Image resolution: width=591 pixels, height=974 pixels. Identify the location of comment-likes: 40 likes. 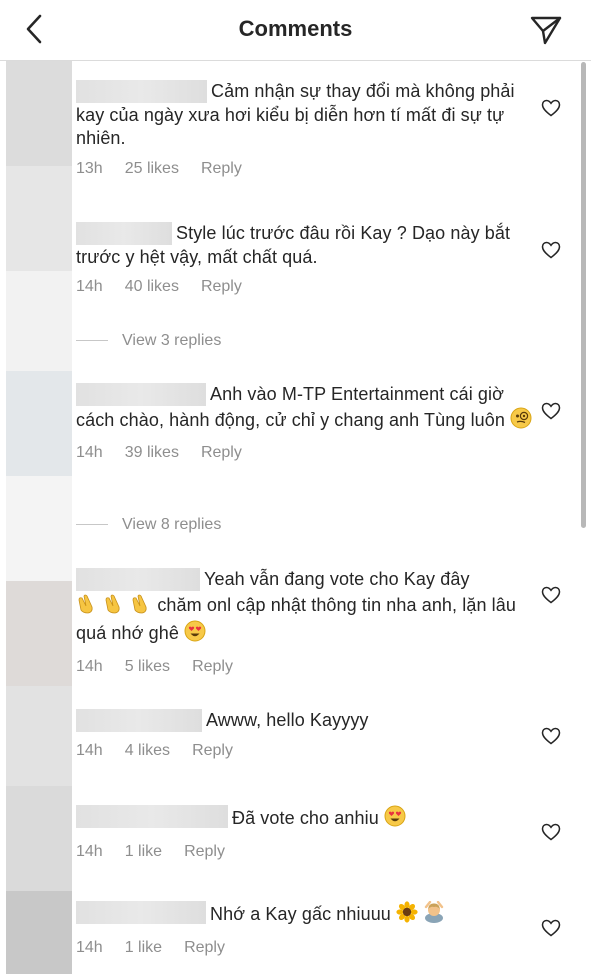
(152, 287).